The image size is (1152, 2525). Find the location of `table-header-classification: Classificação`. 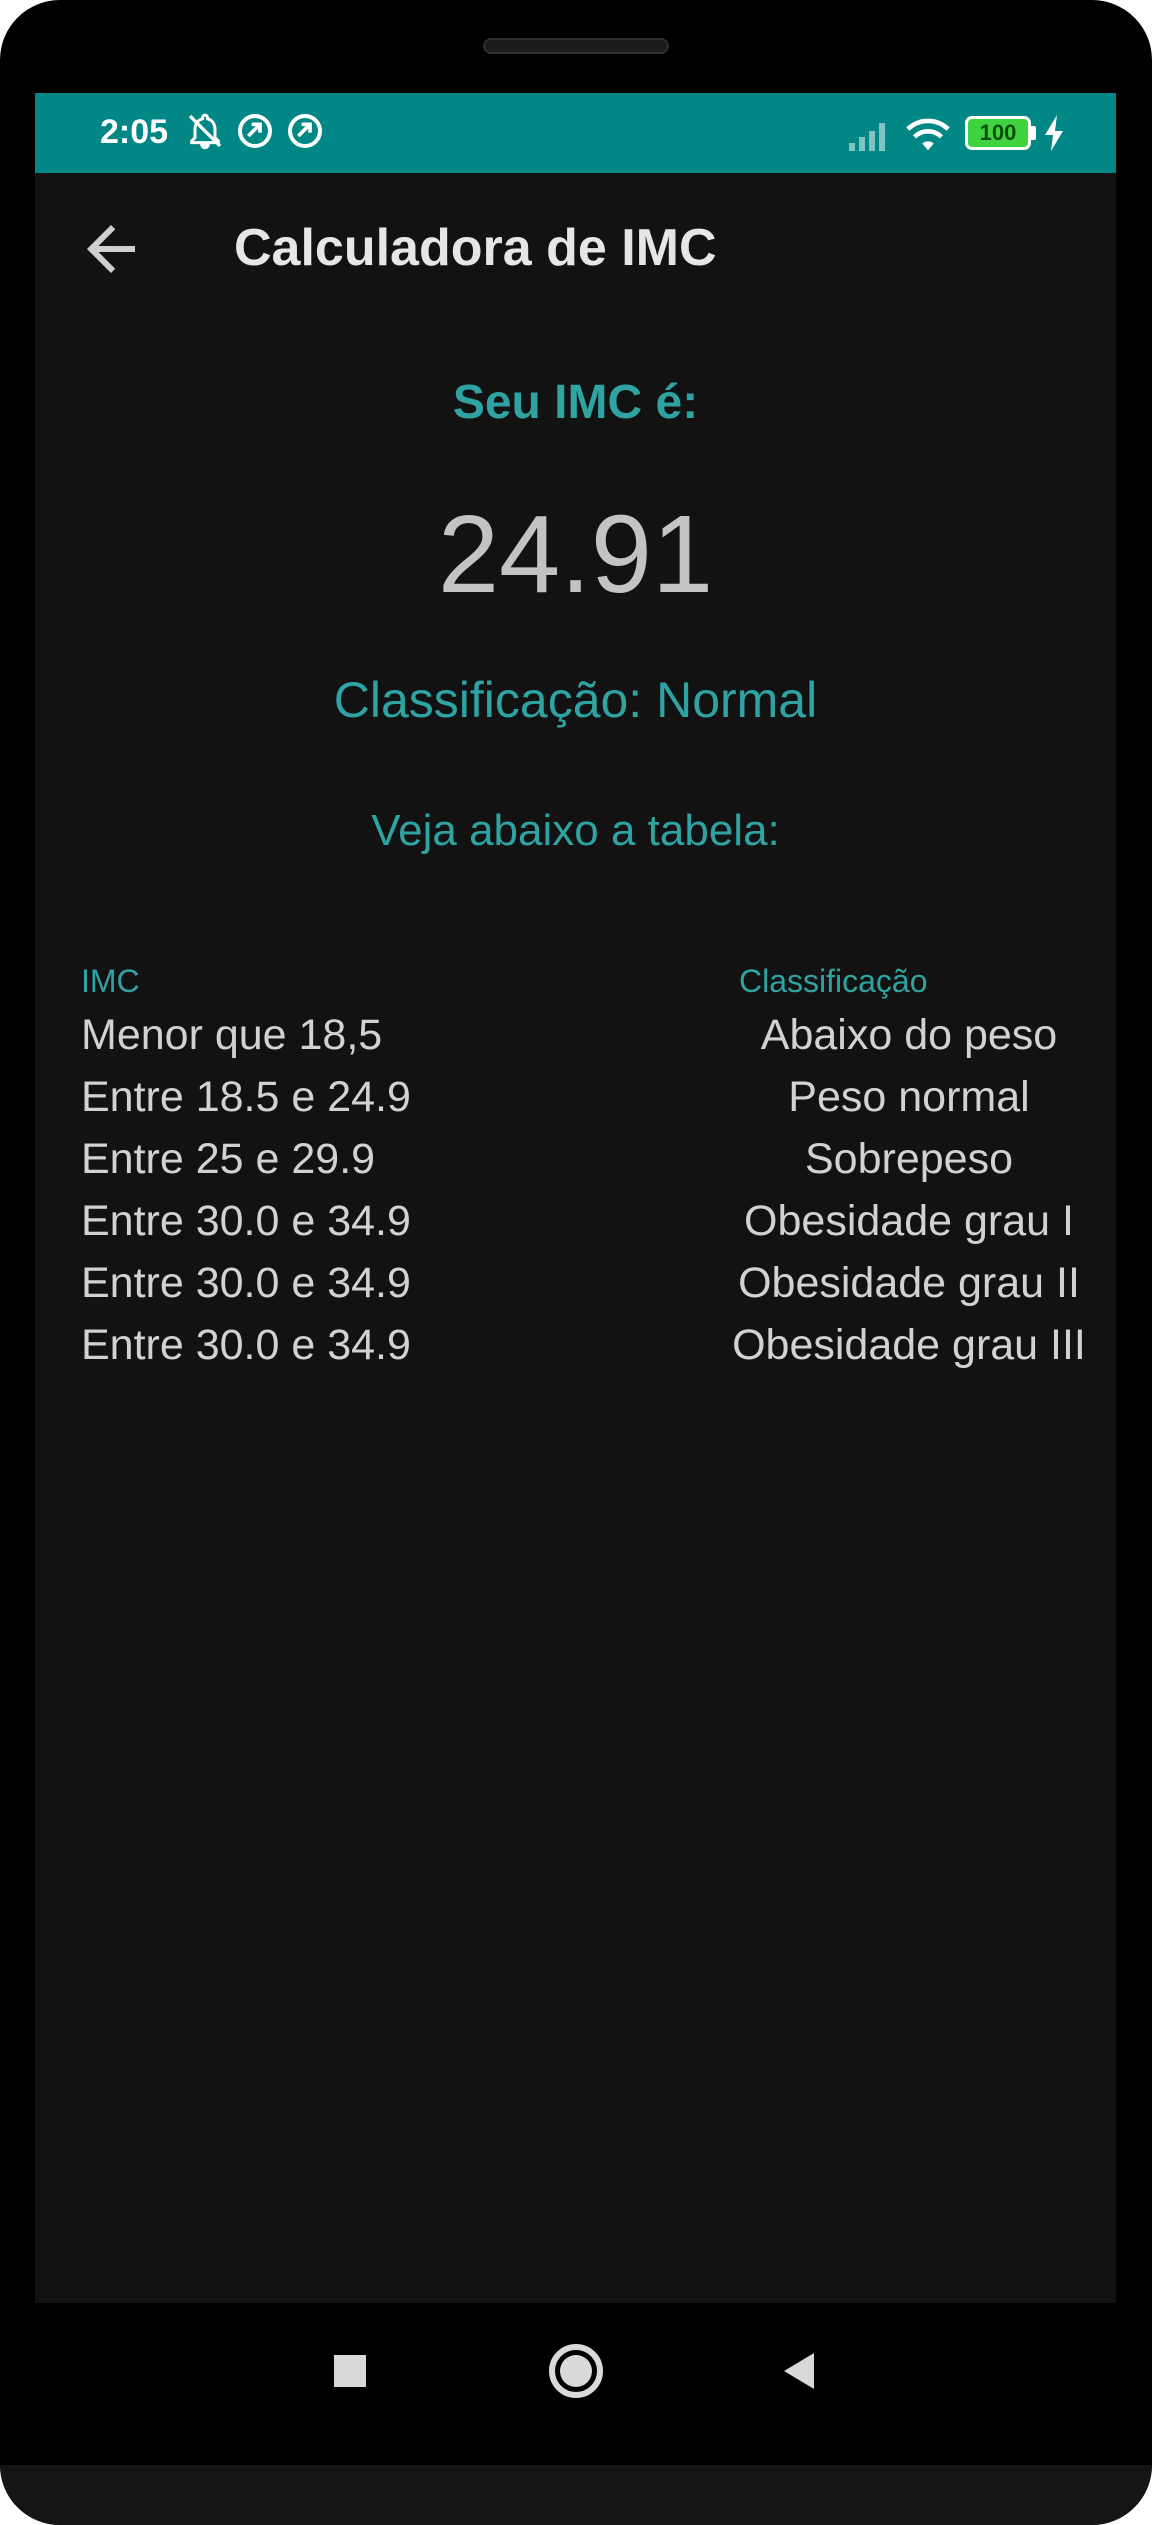

table-header-classification: Classificação is located at coordinates (833, 981).